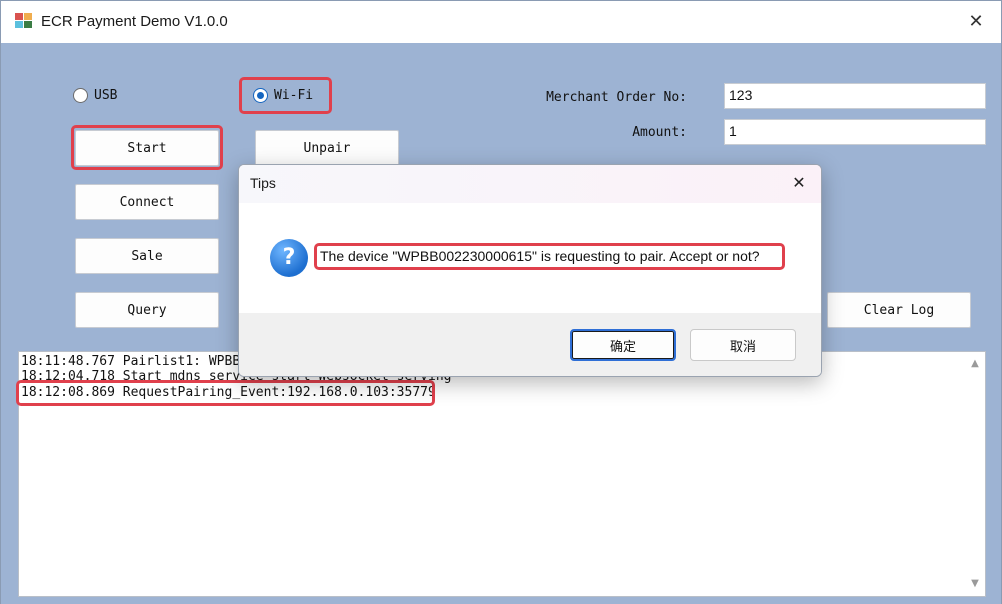  I want to click on wifi-radio: Wi-Fi, so click(283, 95).